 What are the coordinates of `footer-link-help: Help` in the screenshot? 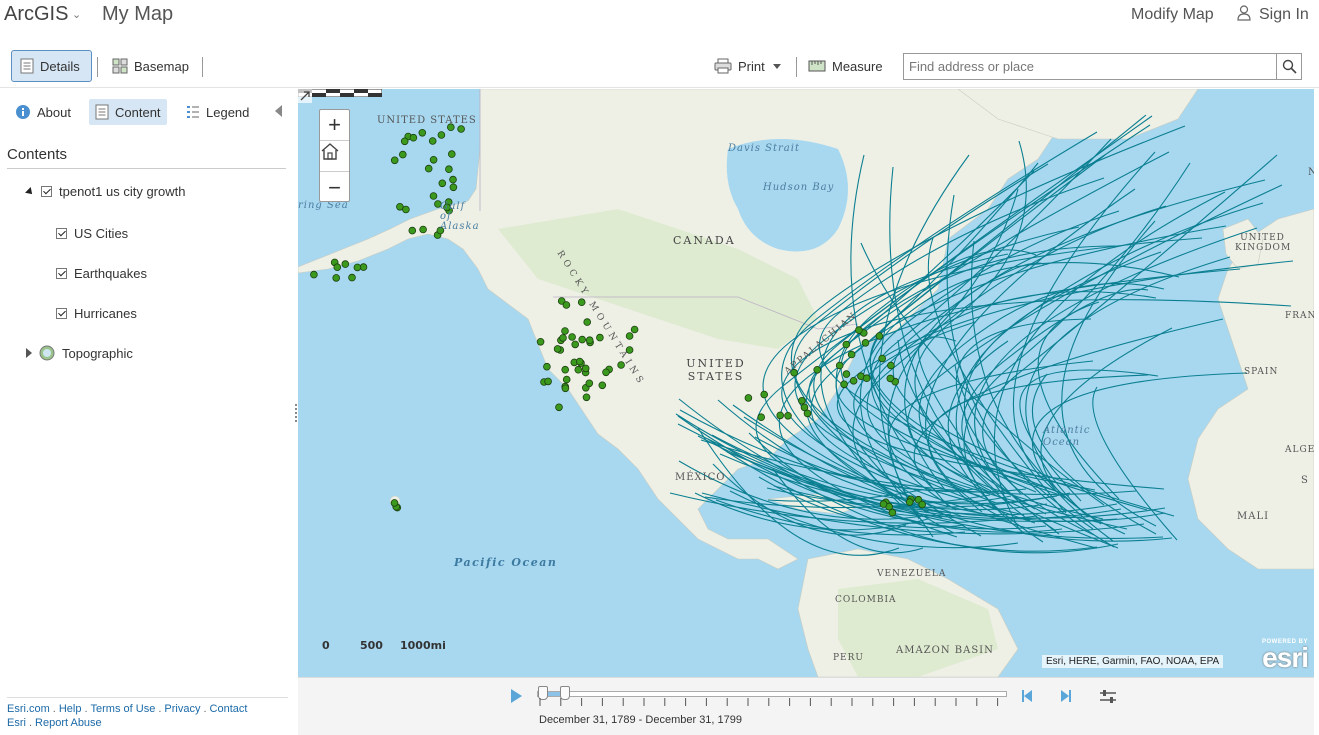 It's located at (70, 709).